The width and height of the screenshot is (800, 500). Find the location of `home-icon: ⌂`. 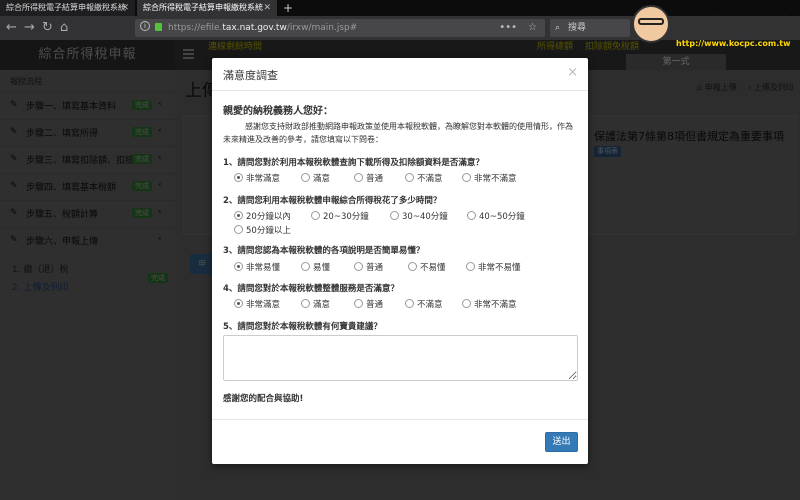

home-icon: ⌂ is located at coordinates (64, 28).